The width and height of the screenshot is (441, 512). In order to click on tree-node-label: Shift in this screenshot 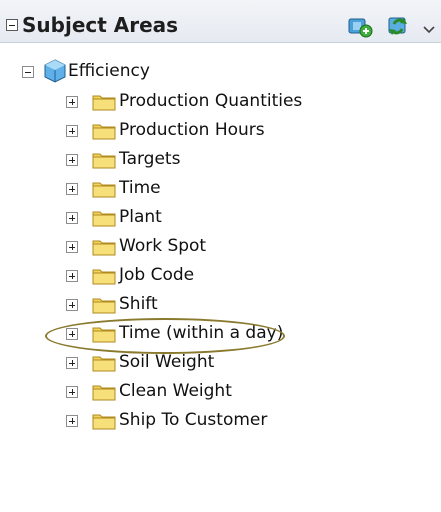, I will do `click(138, 304)`.